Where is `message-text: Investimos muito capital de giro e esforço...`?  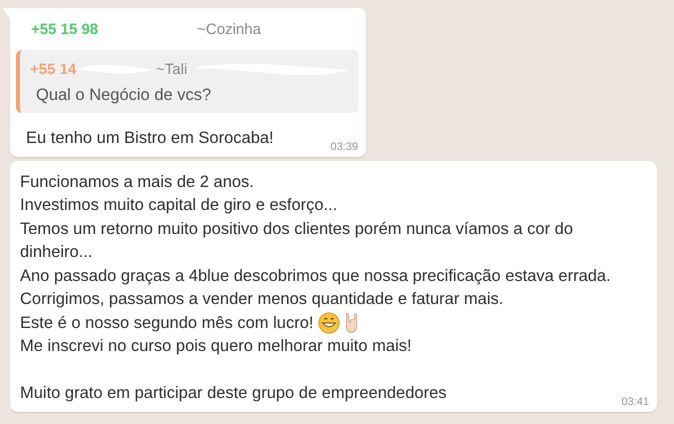 message-text: Investimos muito capital de giro e esforço... is located at coordinates (179, 205).